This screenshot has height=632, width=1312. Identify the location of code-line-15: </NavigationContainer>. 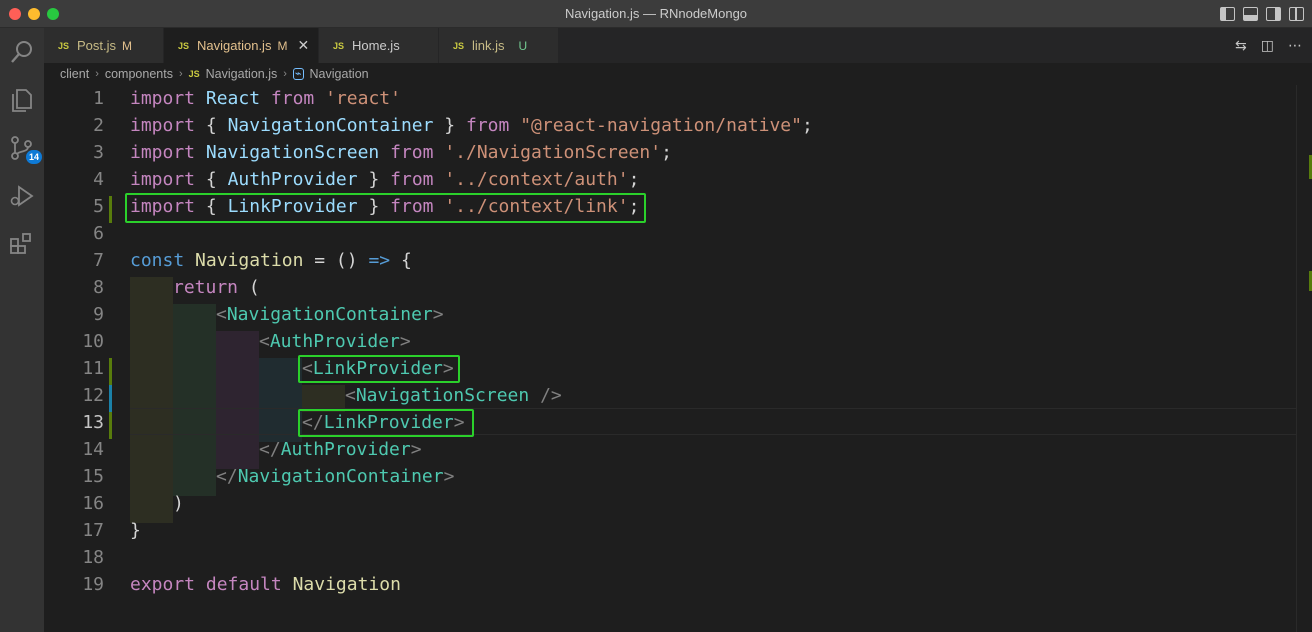
(335, 476).